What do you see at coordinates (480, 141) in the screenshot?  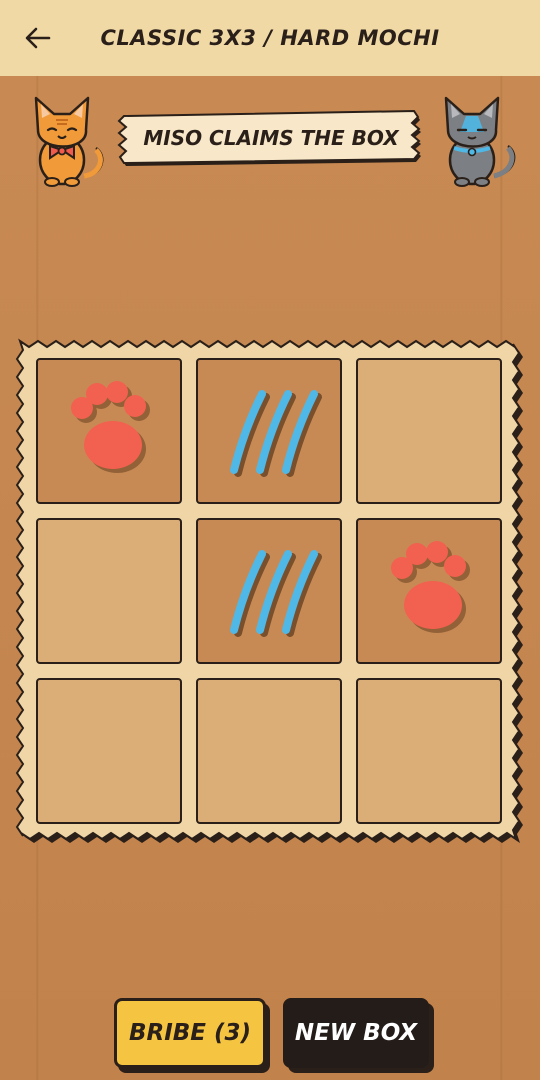 I see `gray-cat-icon` at bounding box center [480, 141].